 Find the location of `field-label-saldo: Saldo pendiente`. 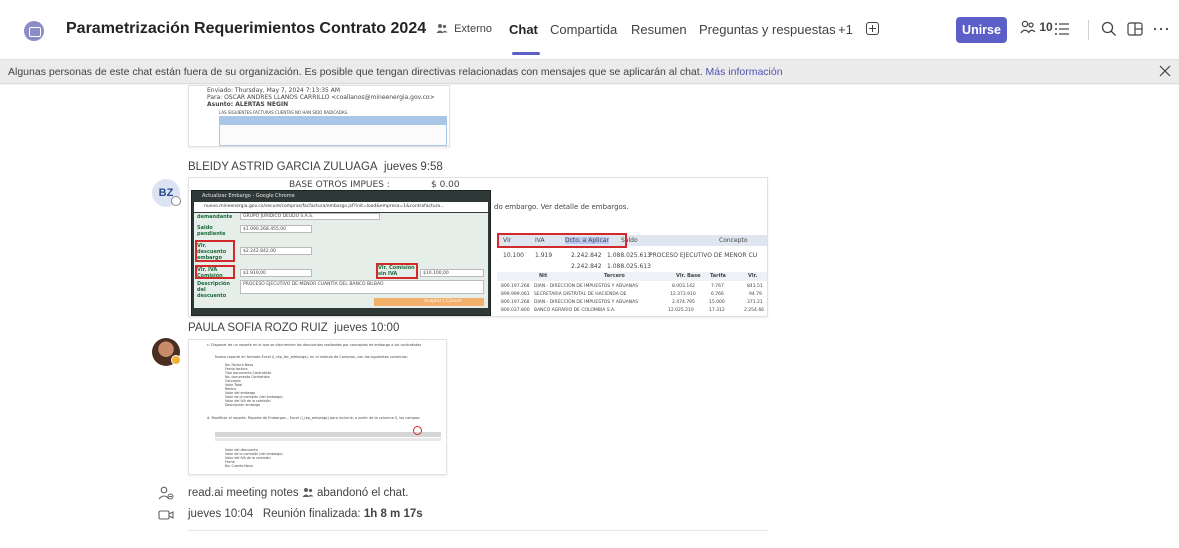

field-label-saldo: Saldo pendiente is located at coordinates (211, 231).